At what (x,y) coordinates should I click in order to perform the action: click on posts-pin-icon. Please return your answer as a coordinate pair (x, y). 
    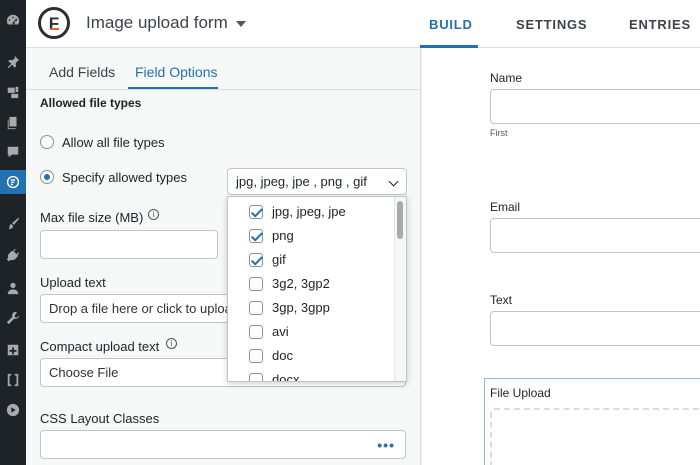
    Looking at the image, I should click on (13, 62).